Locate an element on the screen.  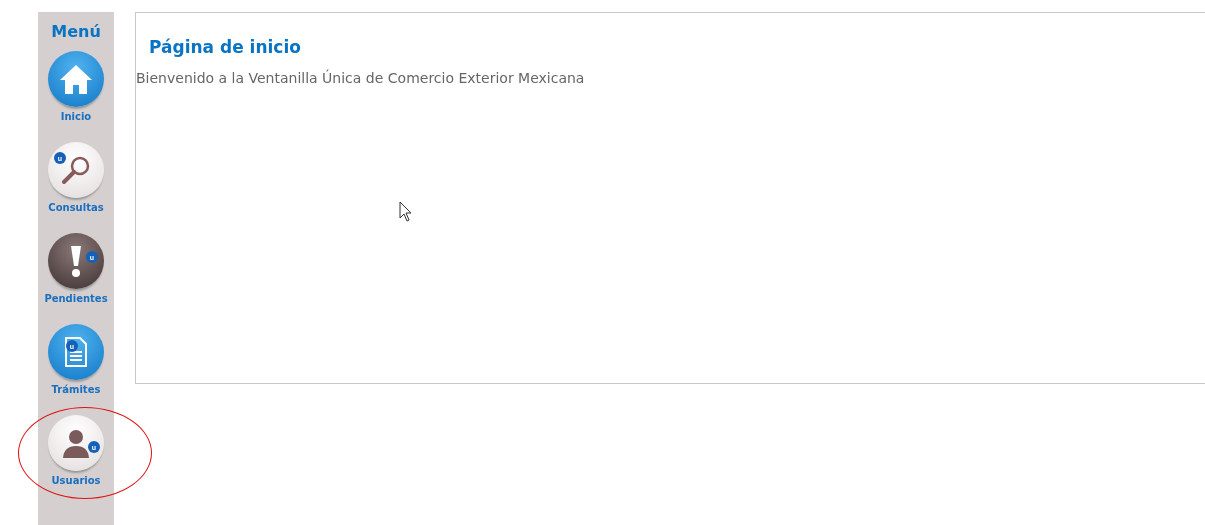
home-icon is located at coordinates (76, 79).